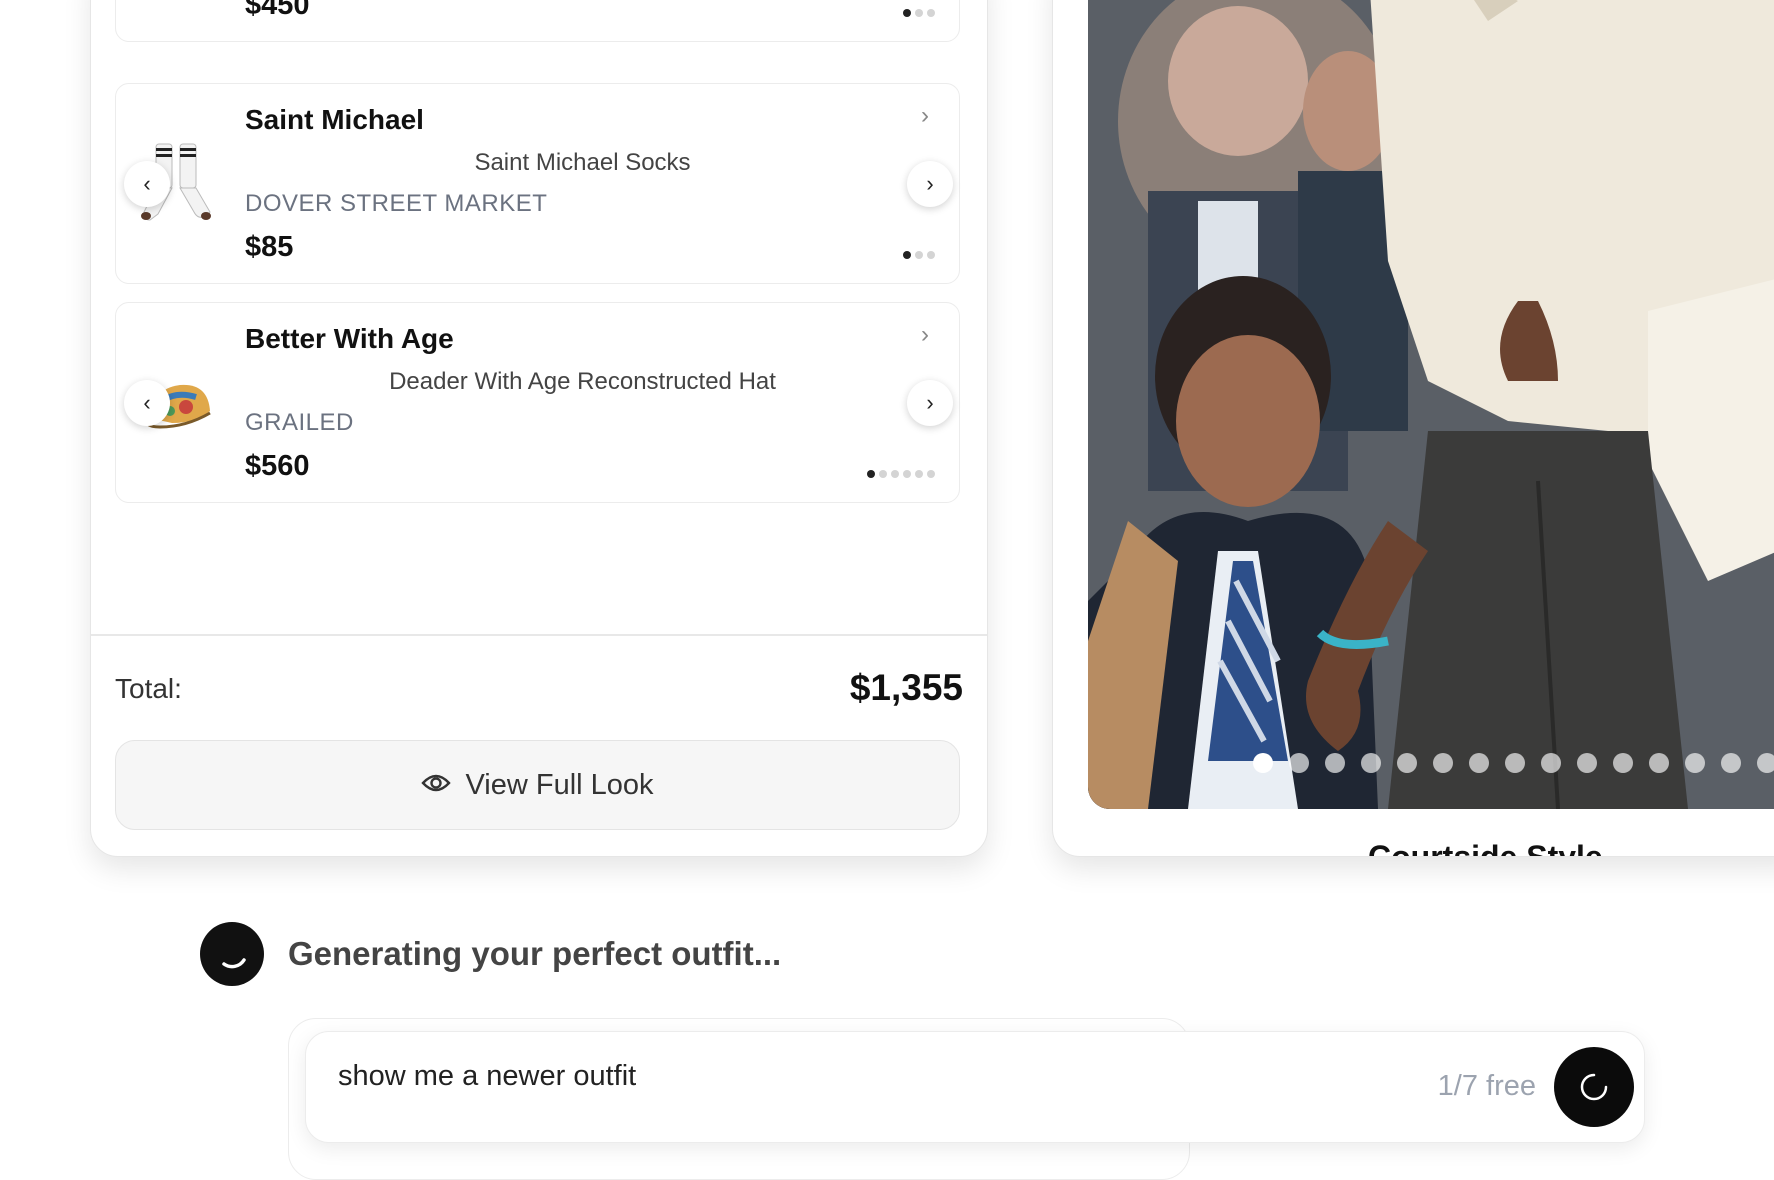  I want to click on total-value: $1,355, so click(906, 687).